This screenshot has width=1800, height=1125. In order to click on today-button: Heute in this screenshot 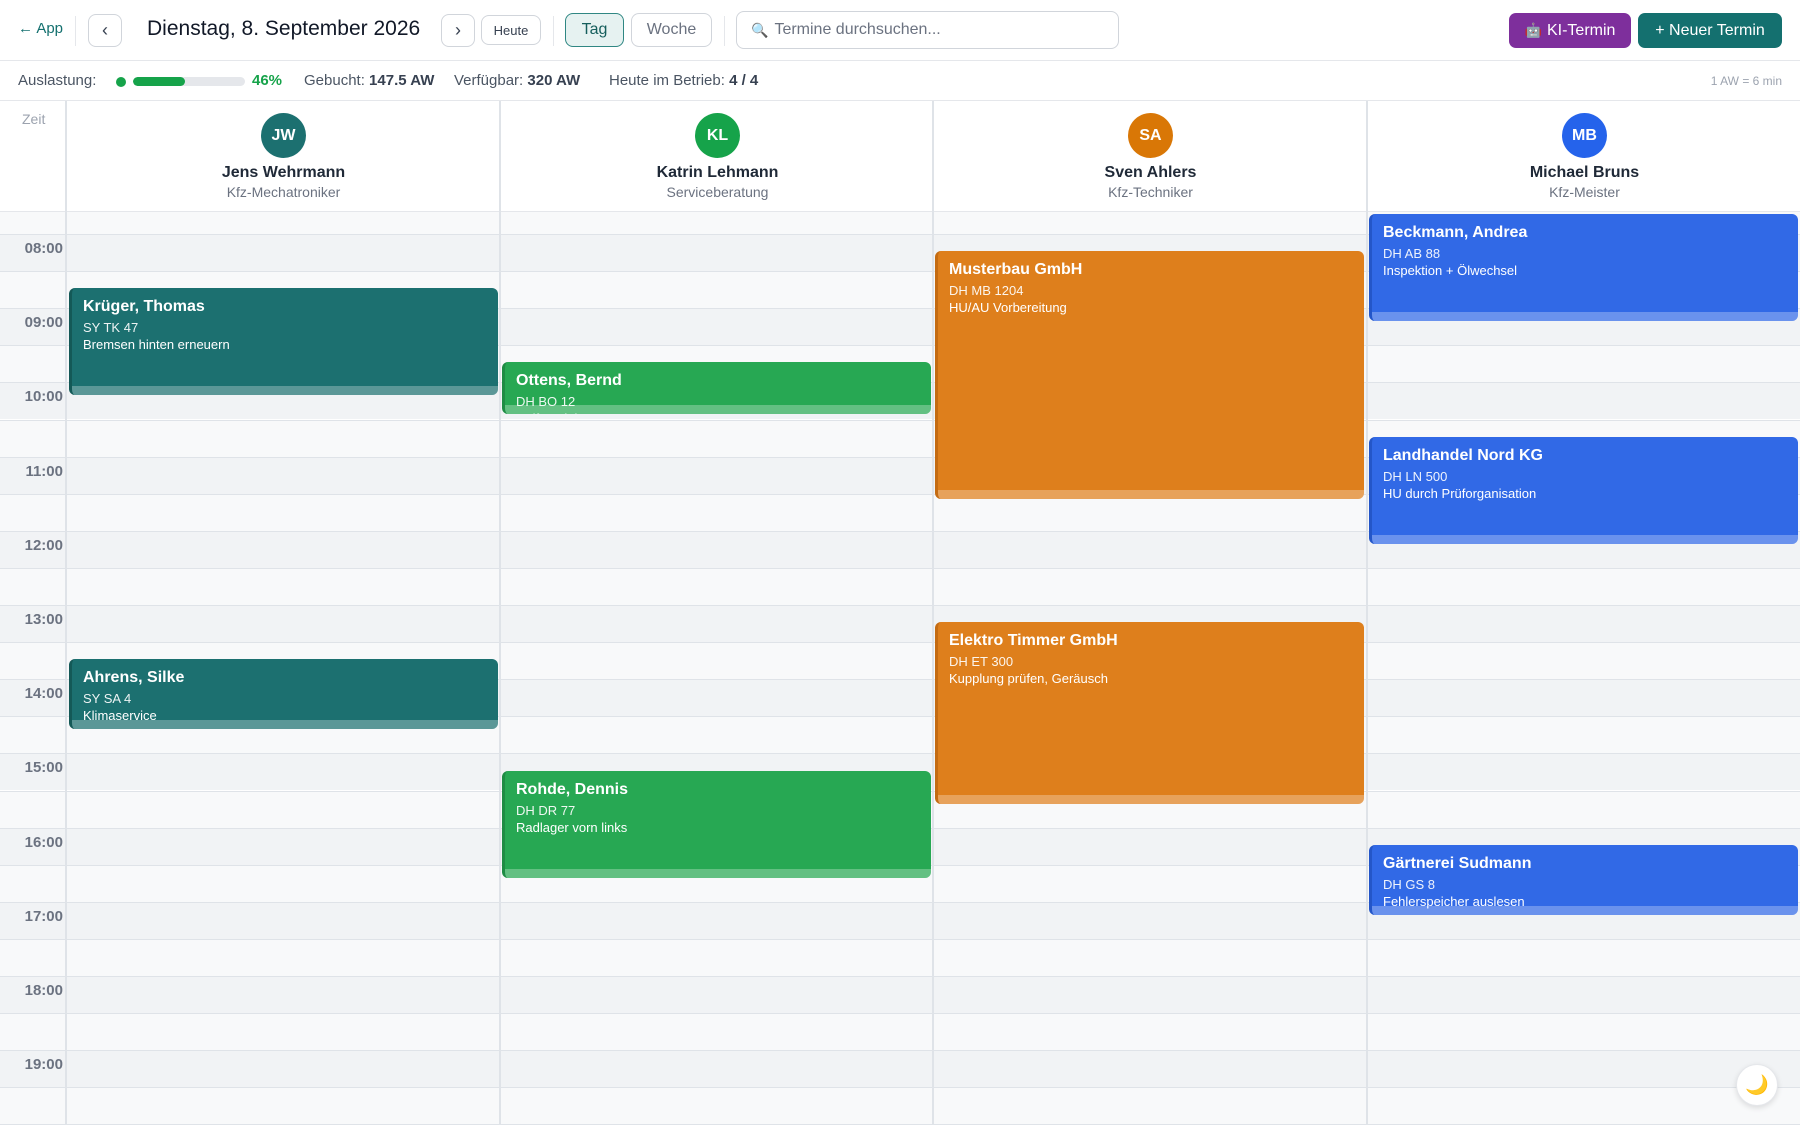, I will do `click(511, 30)`.